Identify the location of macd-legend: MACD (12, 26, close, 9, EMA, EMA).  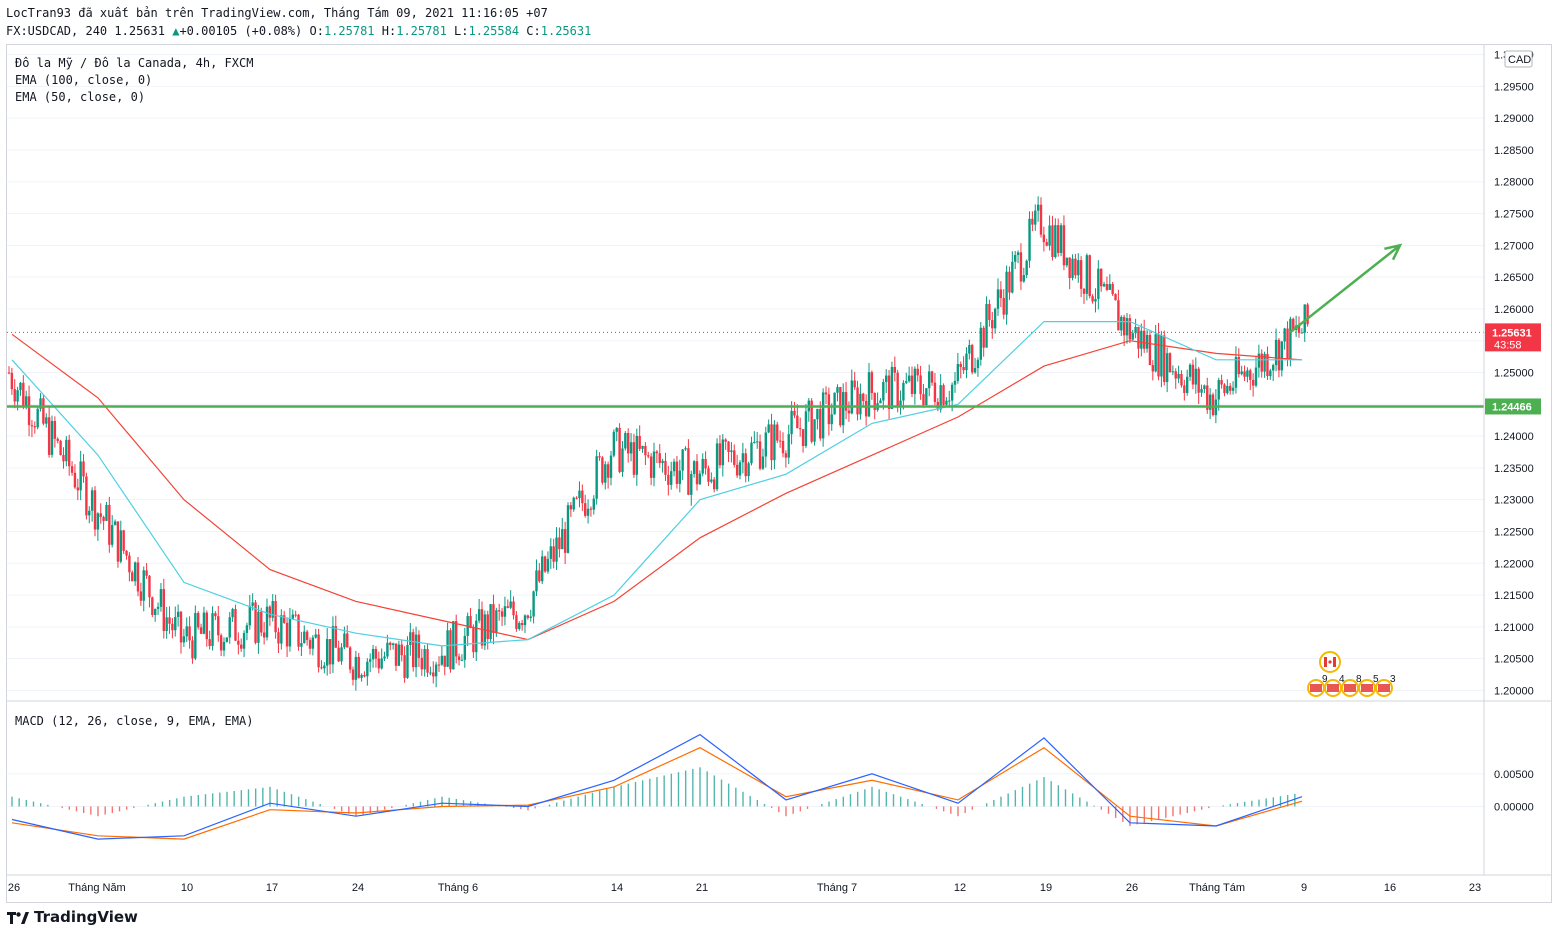
(134, 721).